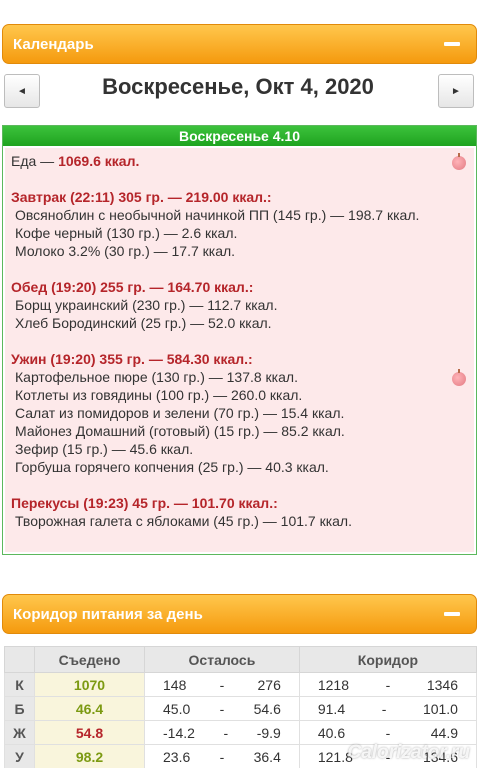 The height and width of the screenshot is (768, 492). Describe the element at coordinates (19, 732) in the screenshot. I see `nutrient-key: Ж` at that location.